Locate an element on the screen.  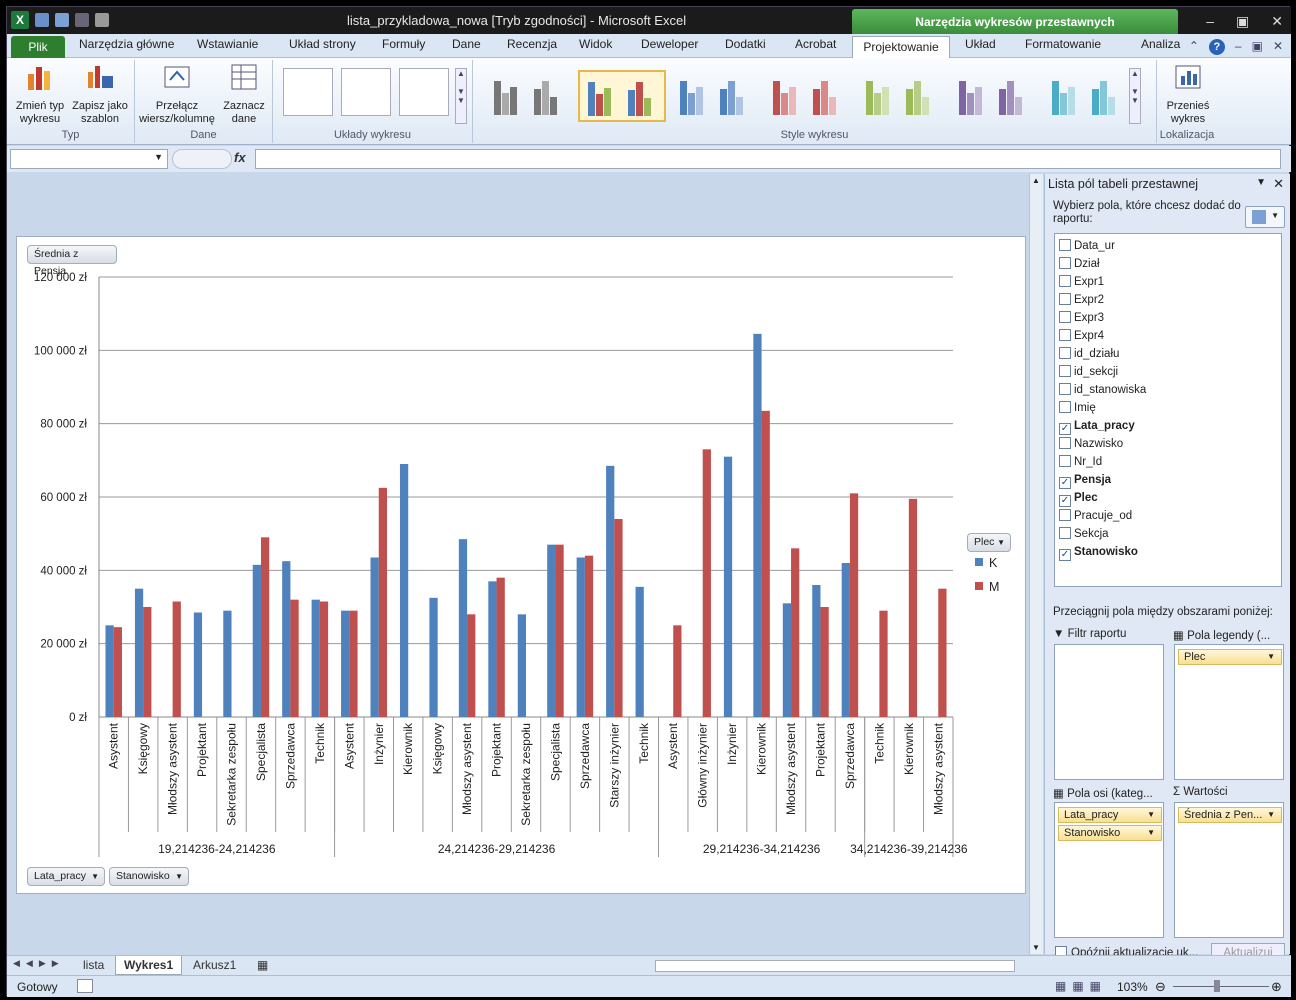
field-plec: ✓ Plec is located at coordinates (1078, 499).